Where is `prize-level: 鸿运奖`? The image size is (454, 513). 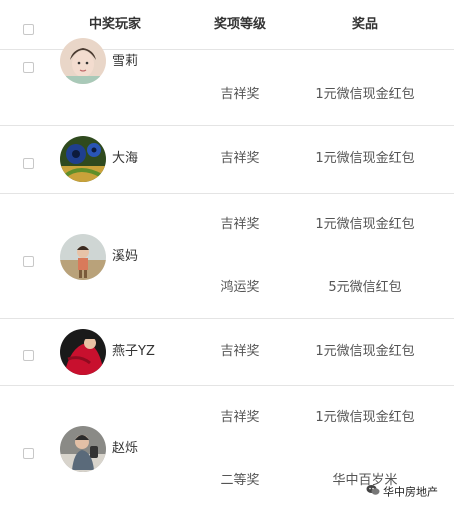
prize-level: 鸿运奖 is located at coordinates (240, 287).